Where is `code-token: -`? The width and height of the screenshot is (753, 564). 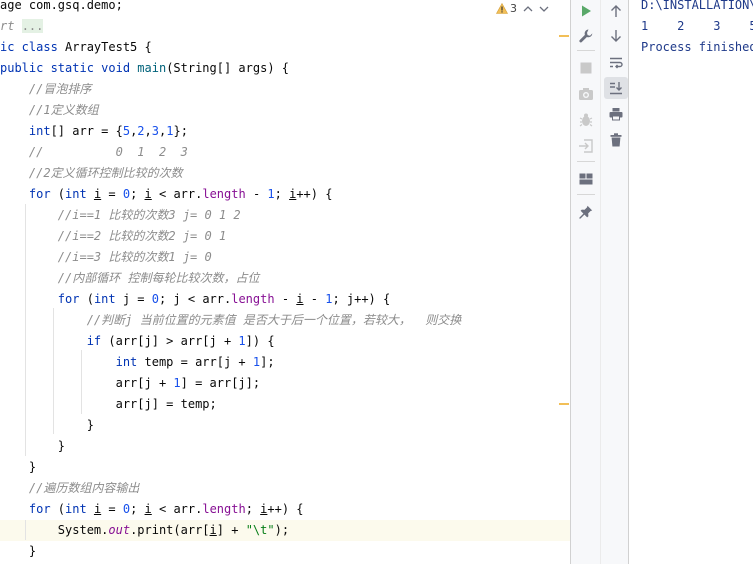
code-token: - is located at coordinates (256, 194).